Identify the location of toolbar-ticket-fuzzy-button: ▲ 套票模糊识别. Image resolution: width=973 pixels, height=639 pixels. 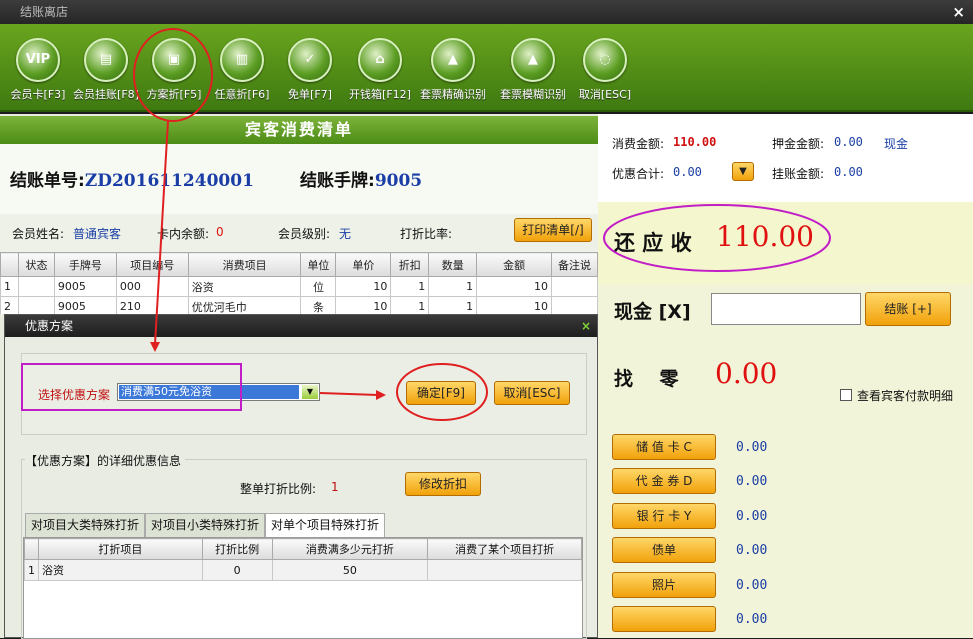
(533, 63).